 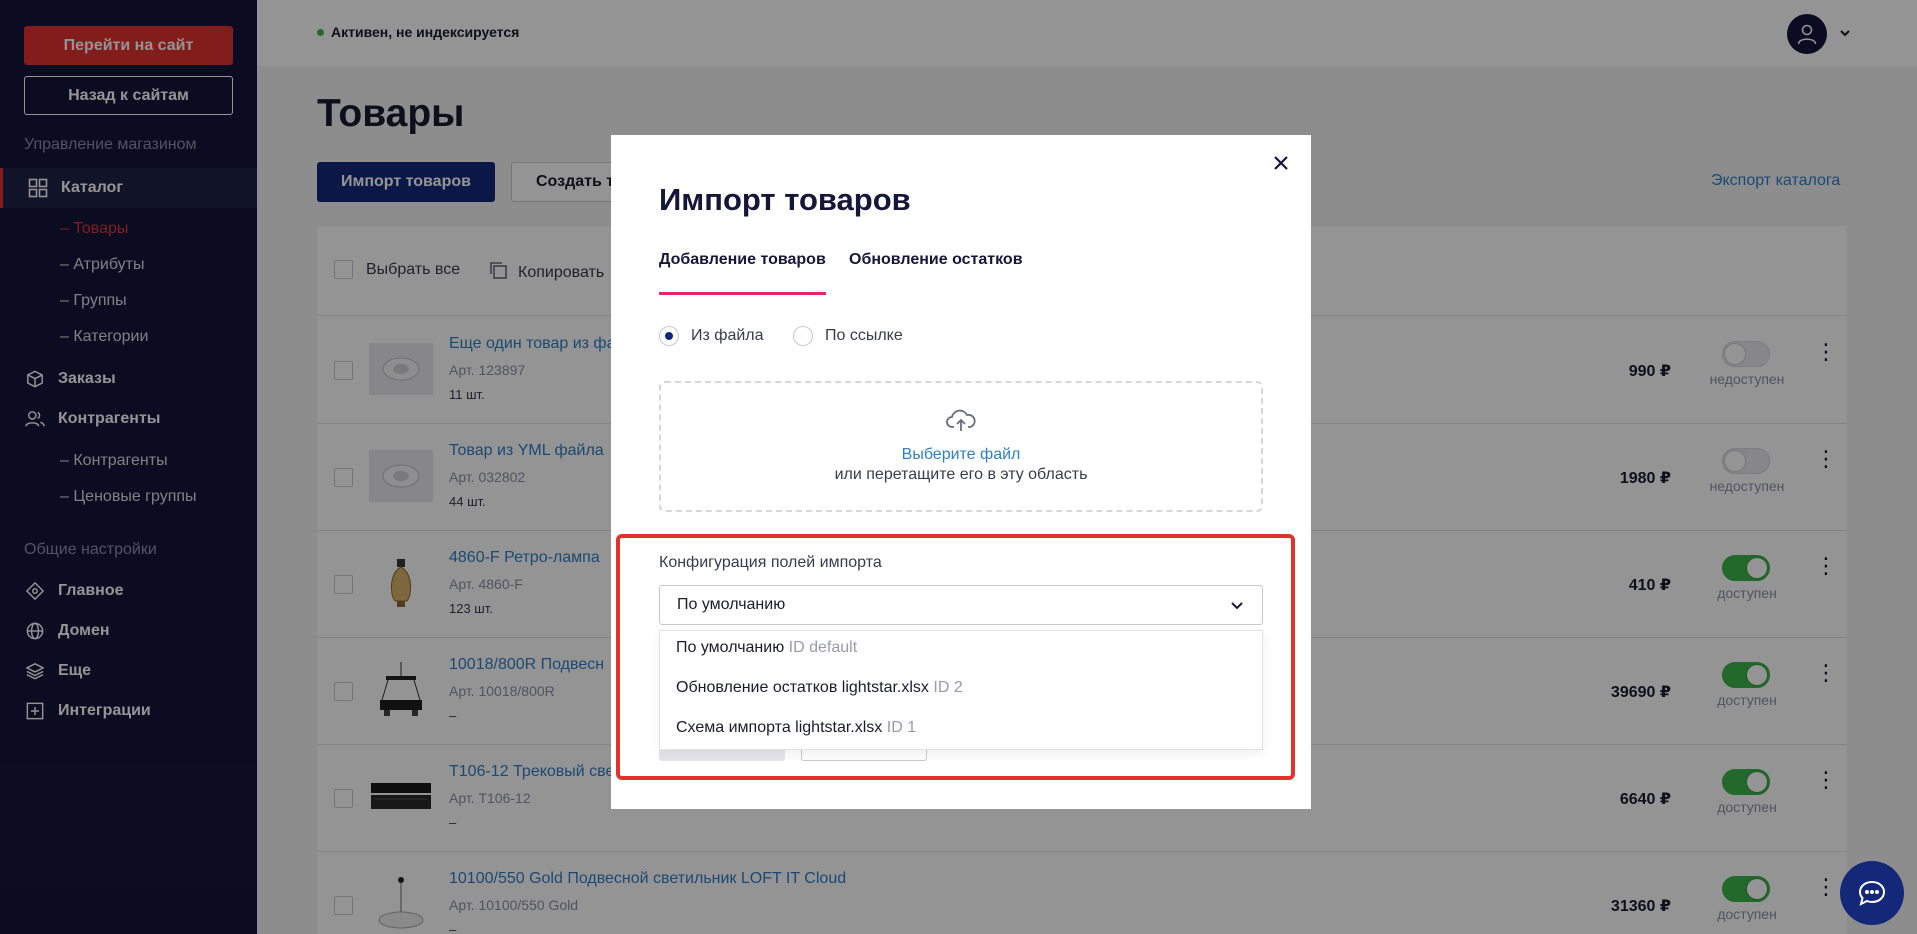 I want to click on radio-label: Из файла, so click(x=727, y=335).